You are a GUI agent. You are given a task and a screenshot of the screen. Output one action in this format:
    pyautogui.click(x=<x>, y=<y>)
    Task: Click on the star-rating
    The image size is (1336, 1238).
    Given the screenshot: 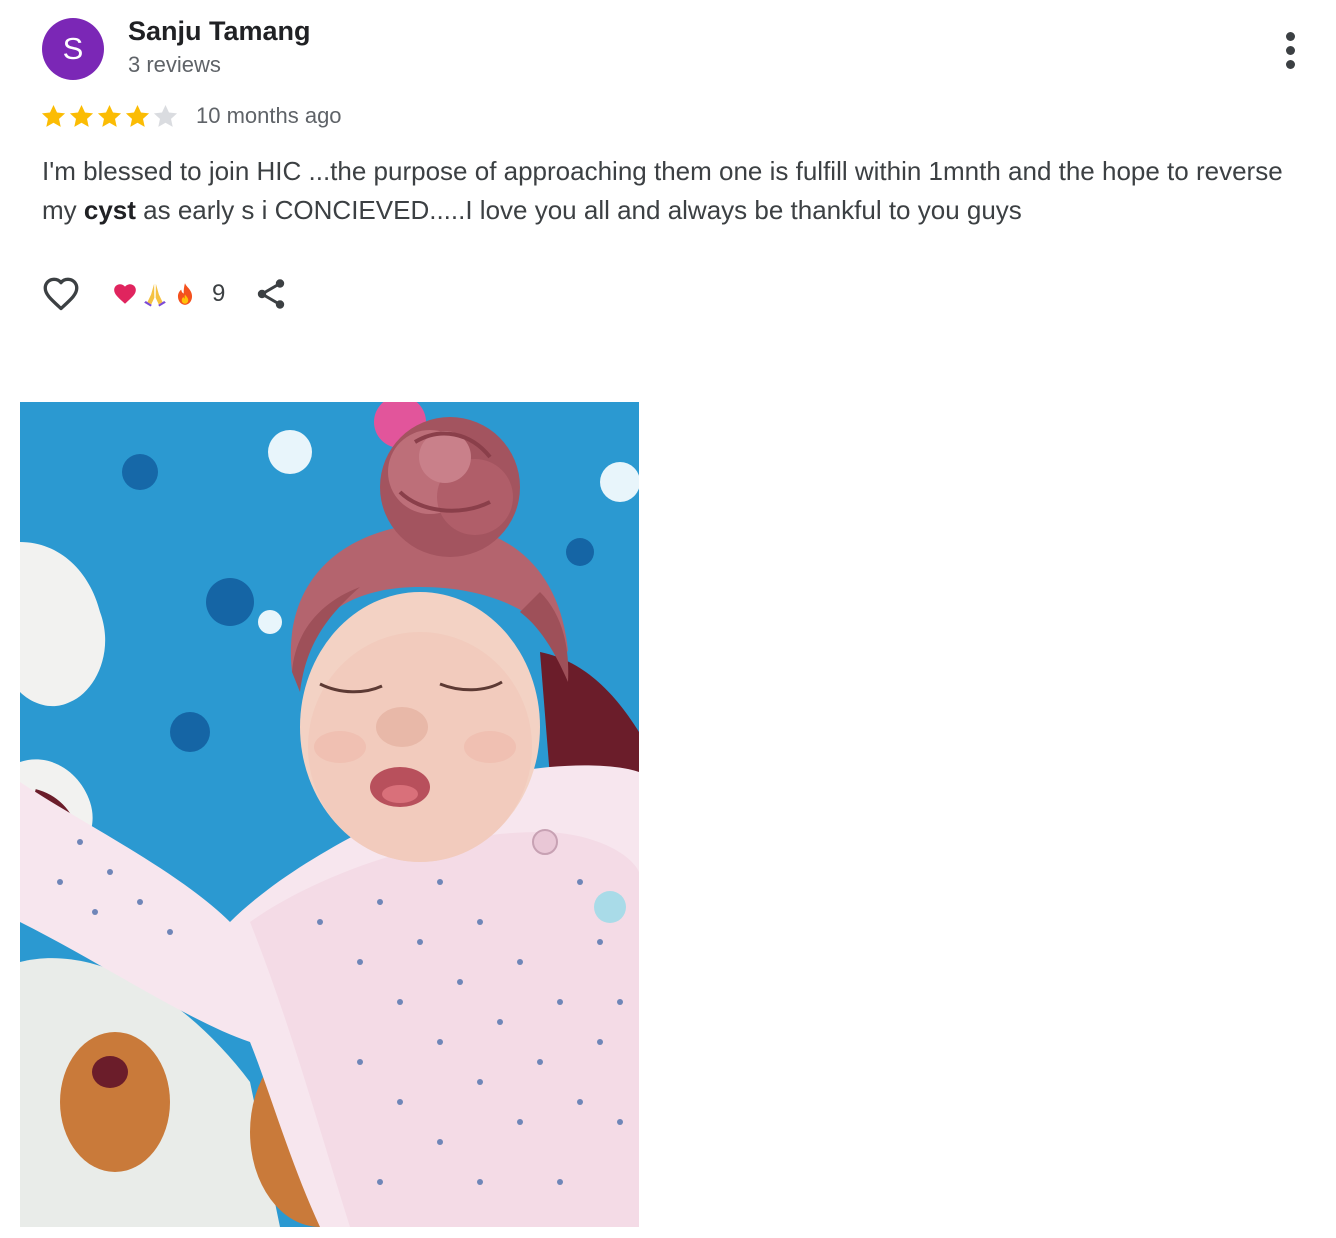 What is the action you would take?
    pyautogui.click(x=109, y=116)
    